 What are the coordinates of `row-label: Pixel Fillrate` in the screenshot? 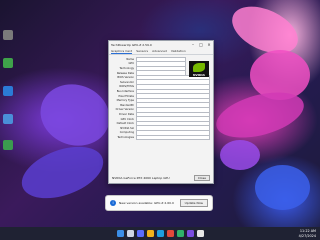 It's located at (126, 96).